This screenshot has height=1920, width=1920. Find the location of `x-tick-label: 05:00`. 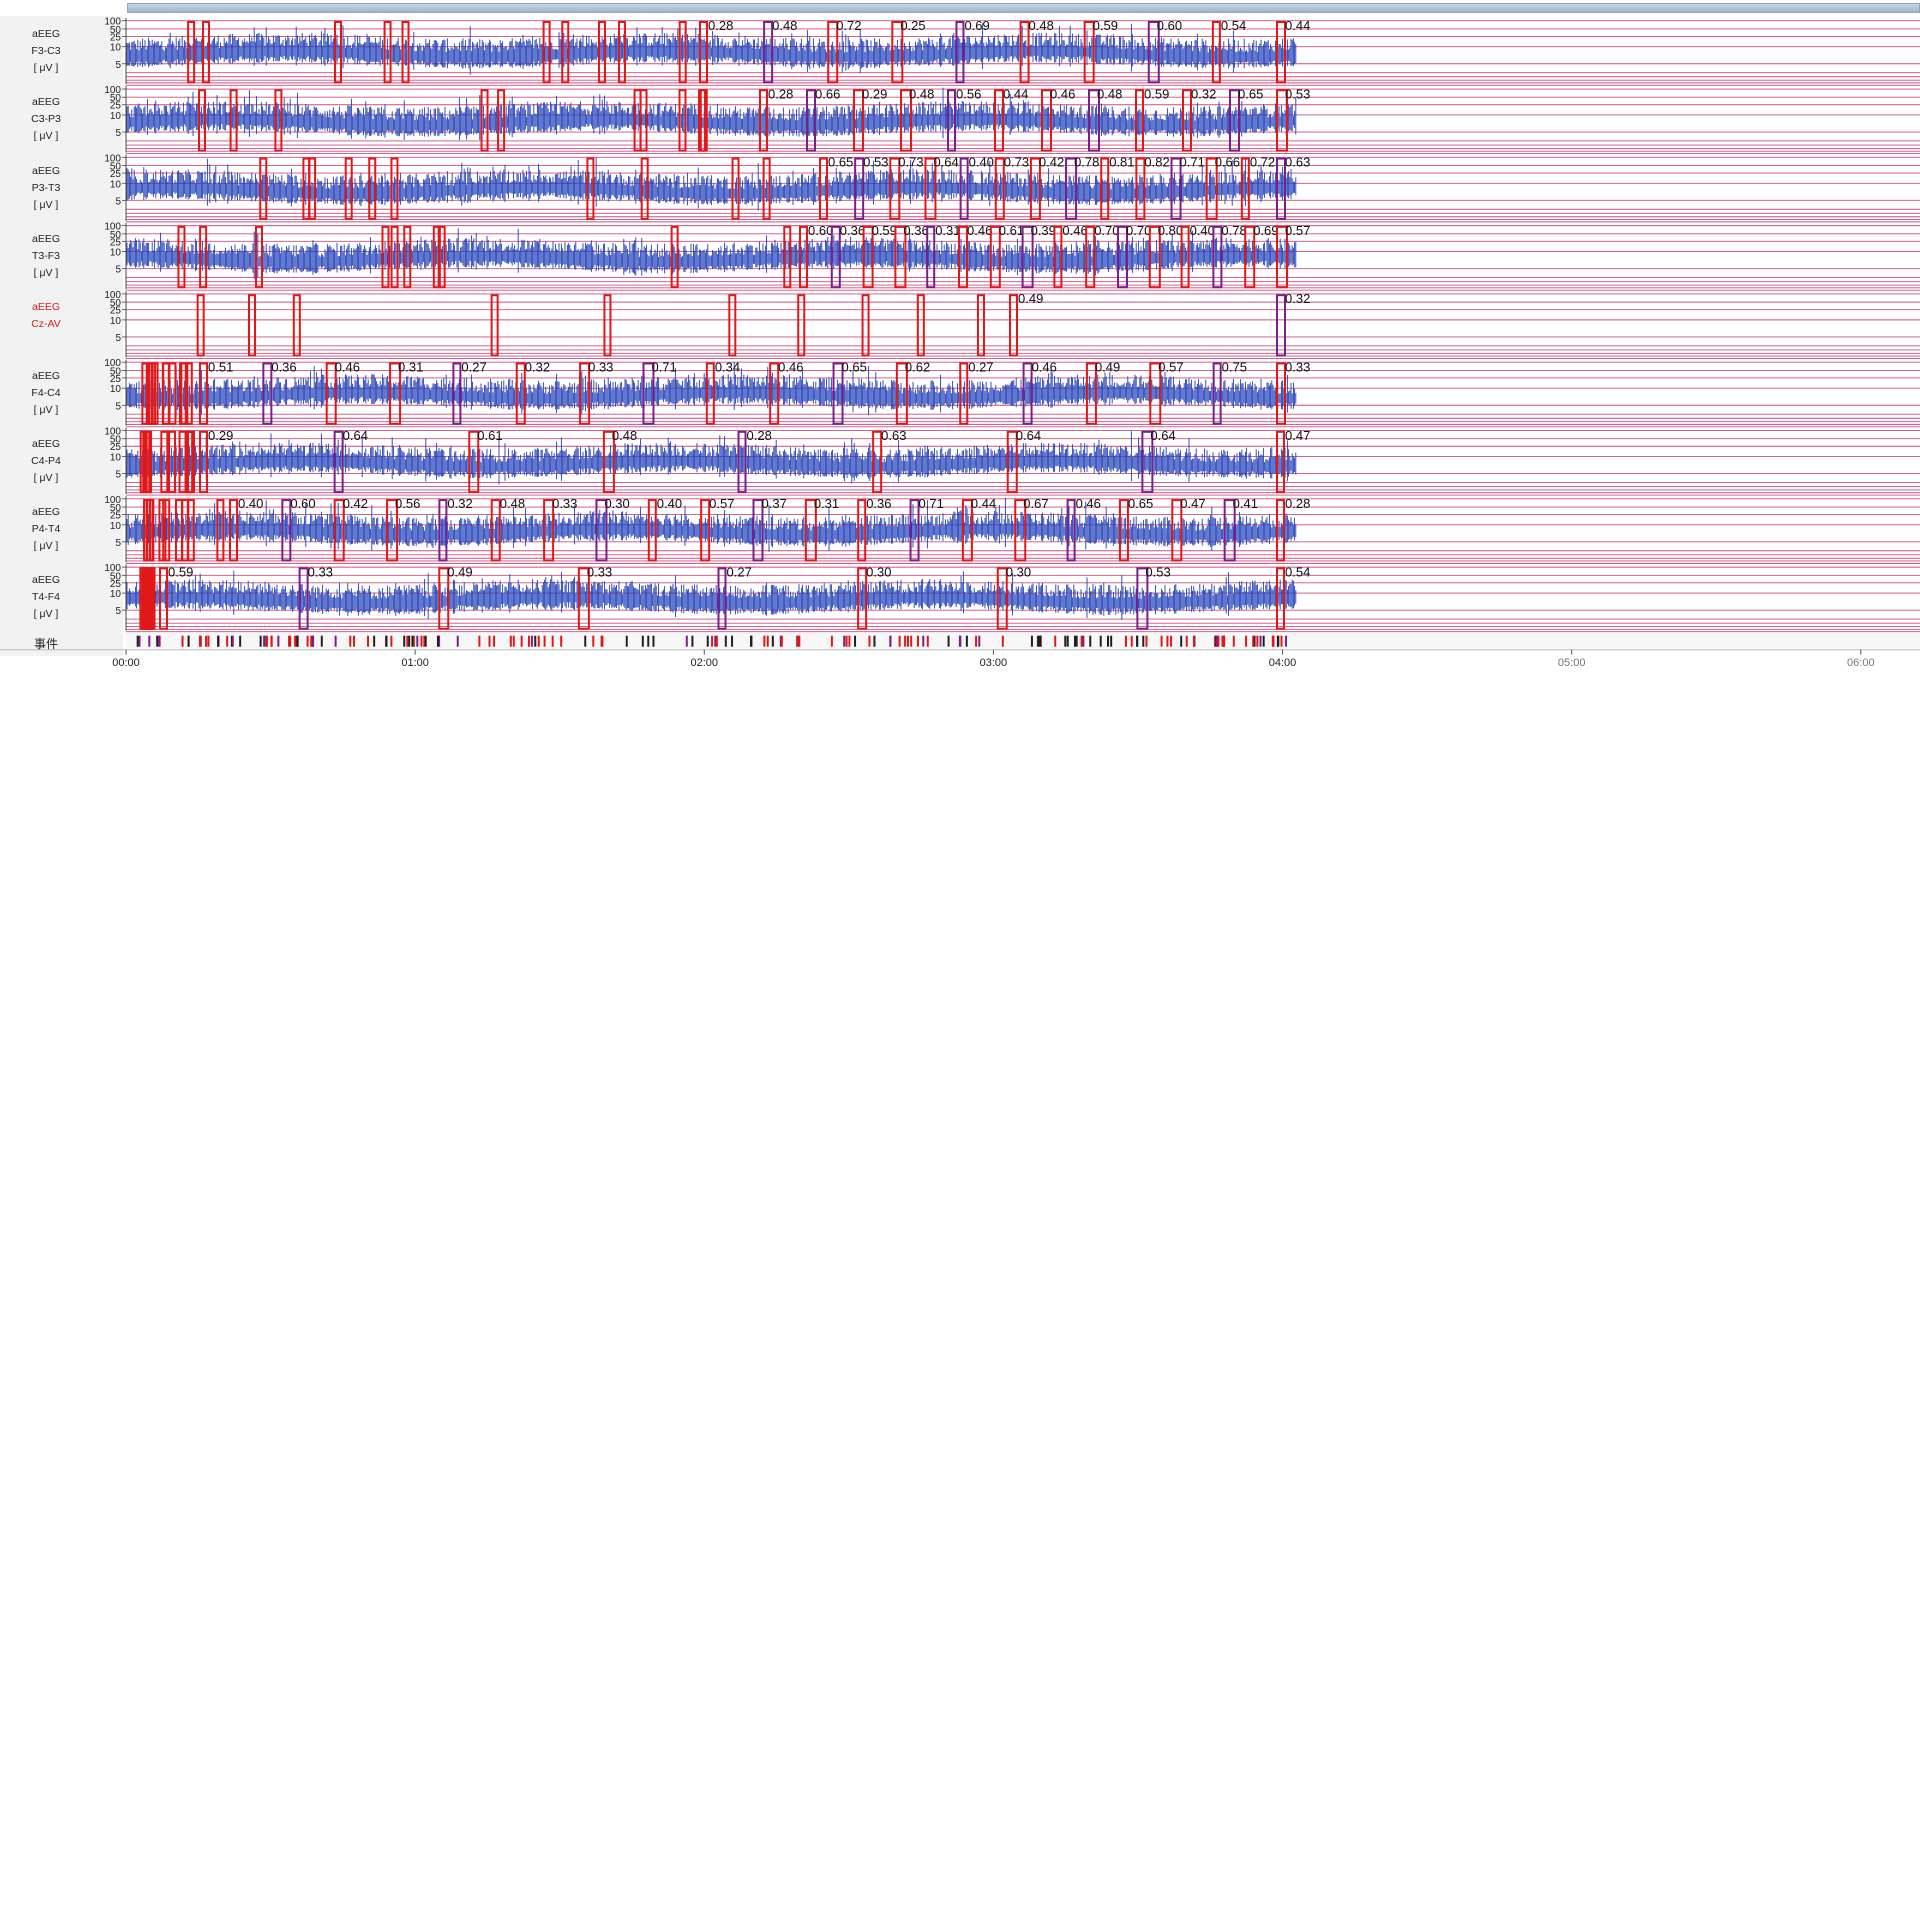

x-tick-label: 05:00 is located at coordinates (1571, 662).